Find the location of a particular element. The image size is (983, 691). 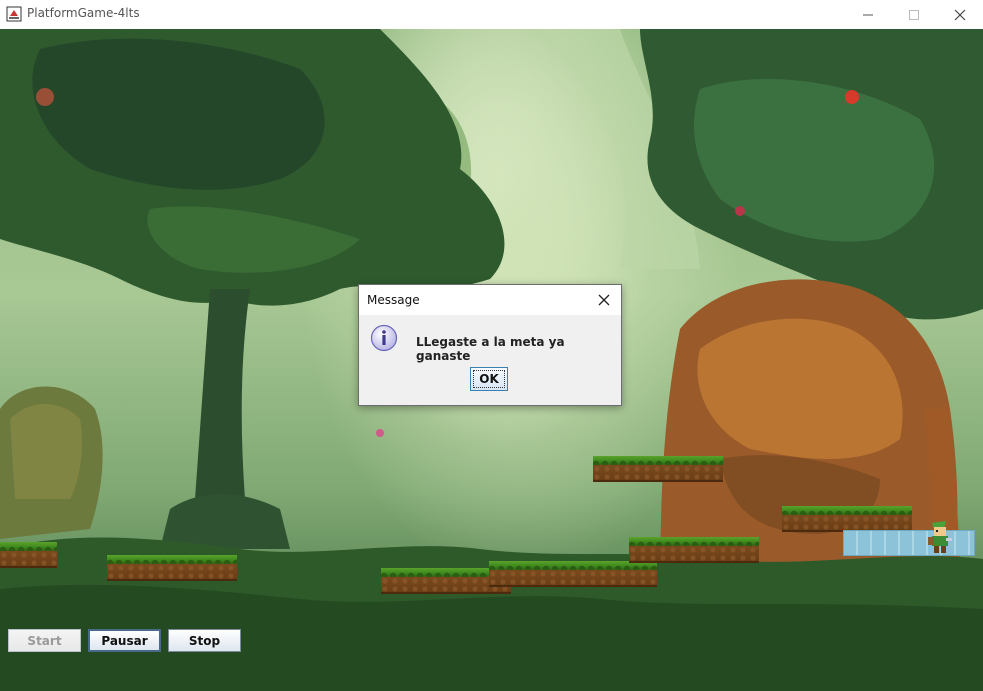

window-title: PlatformGame-4lts is located at coordinates (83, 13).